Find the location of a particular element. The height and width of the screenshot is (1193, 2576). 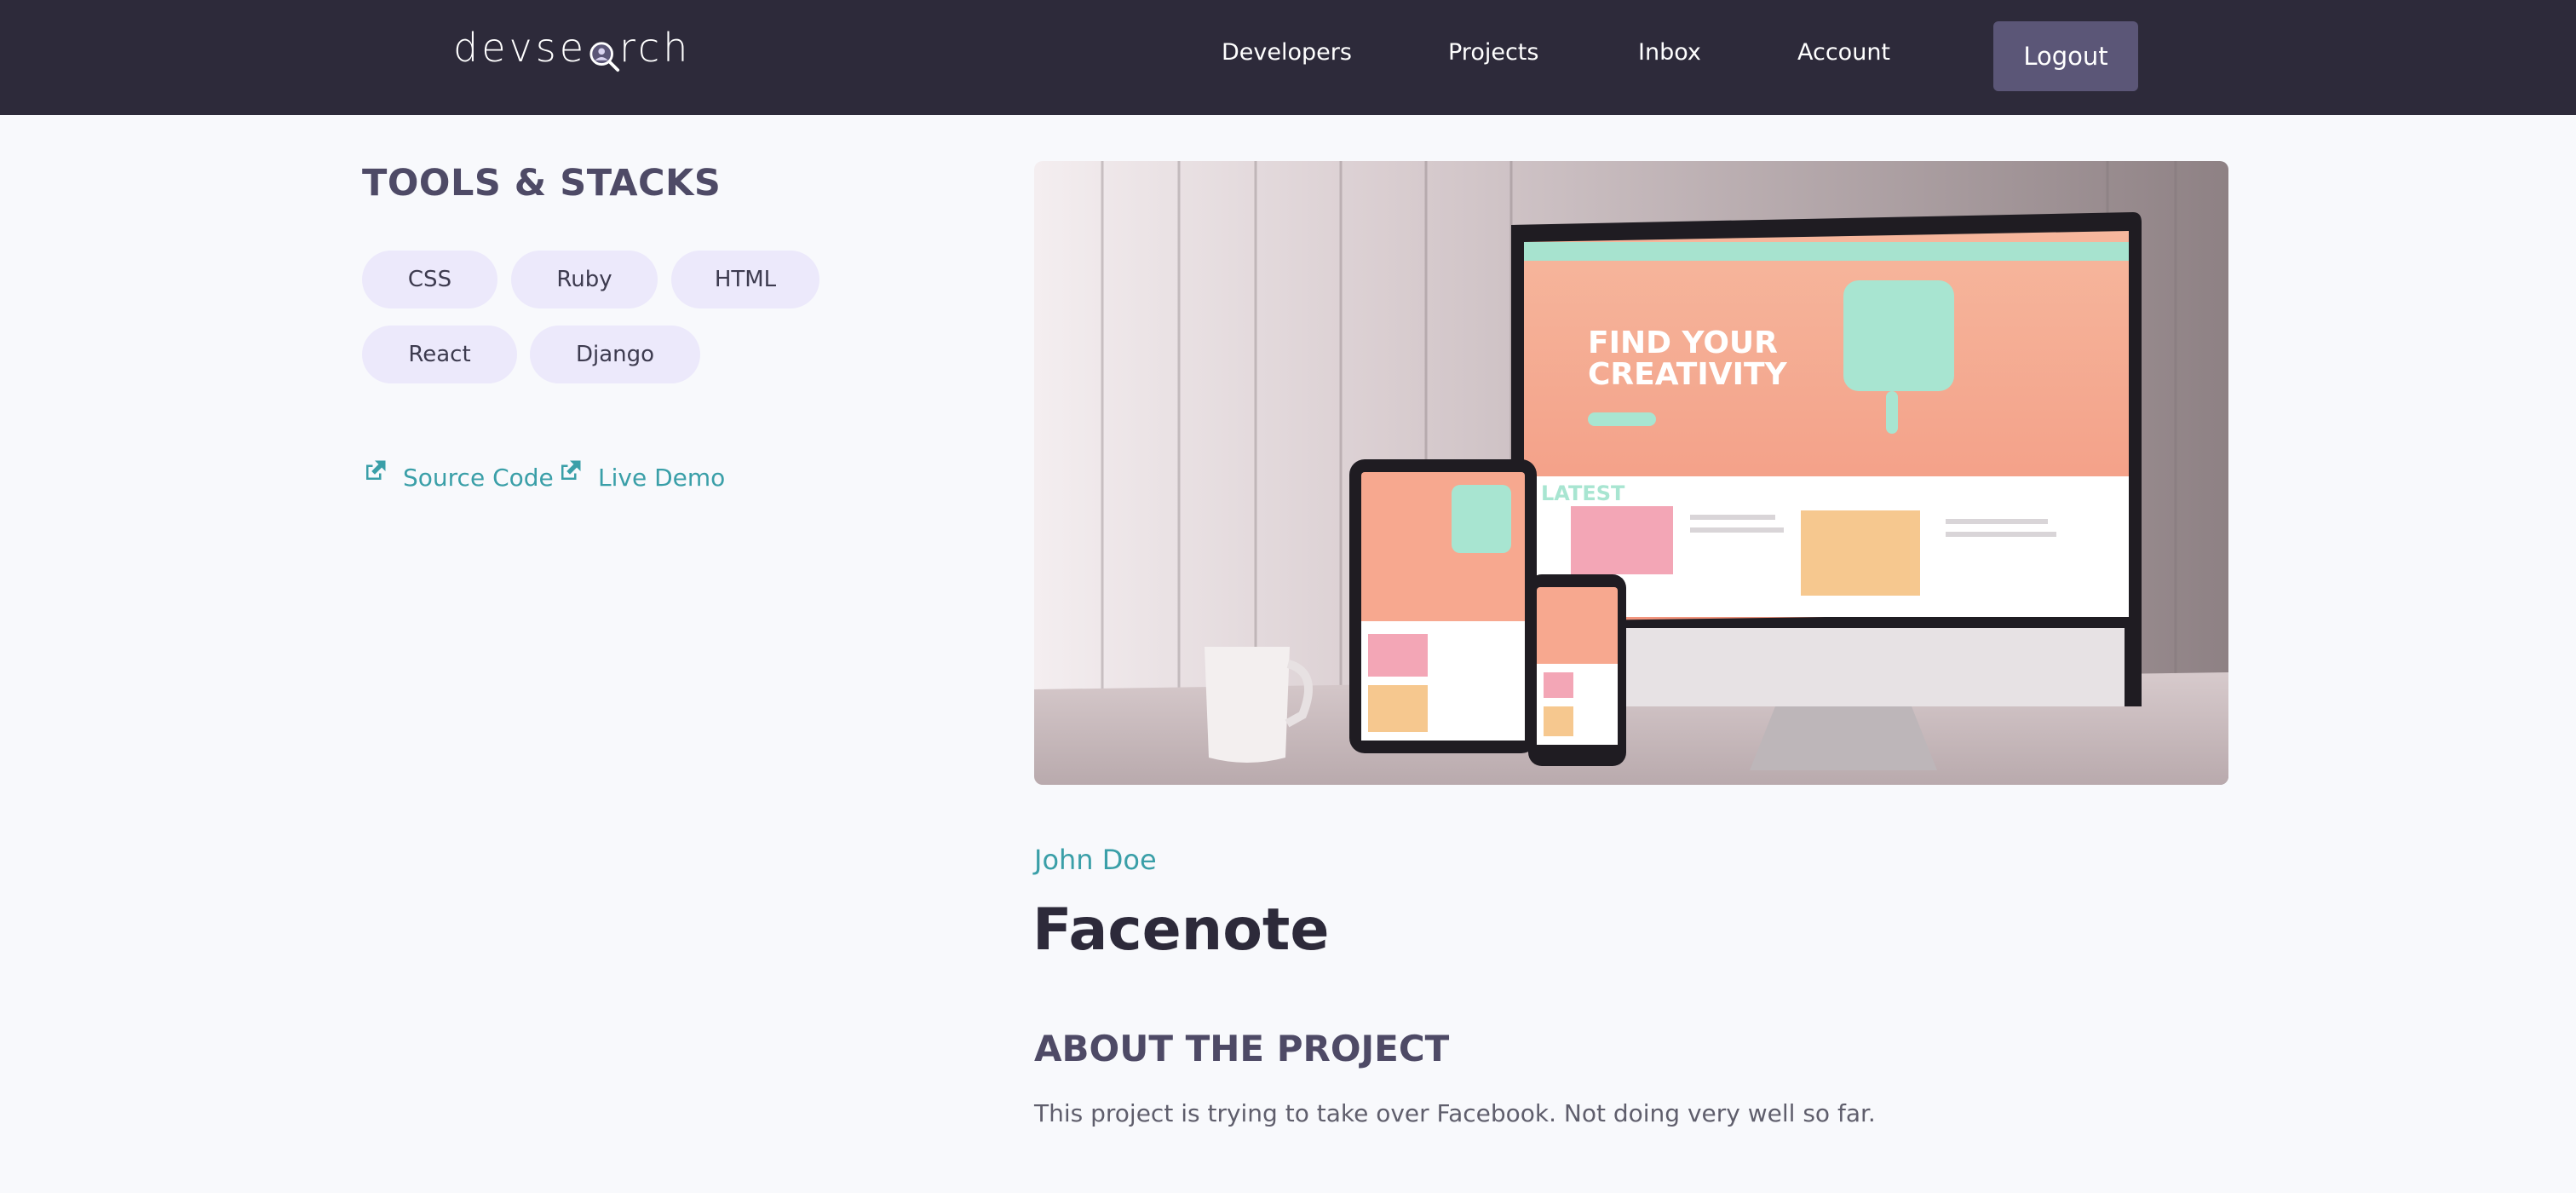

live-demo-link: Live Demo is located at coordinates (641, 477).